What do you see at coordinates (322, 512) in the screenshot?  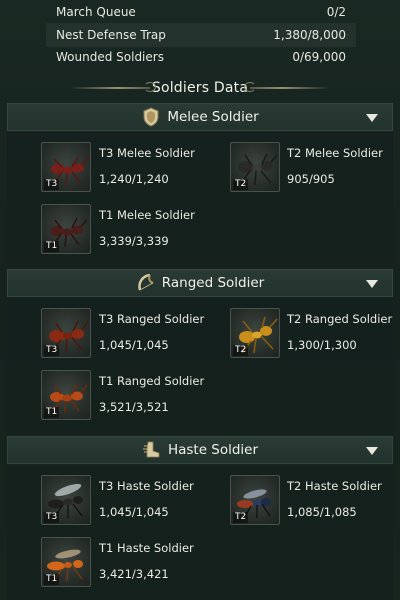 I see `unit-count: 1,085/1,085` at bounding box center [322, 512].